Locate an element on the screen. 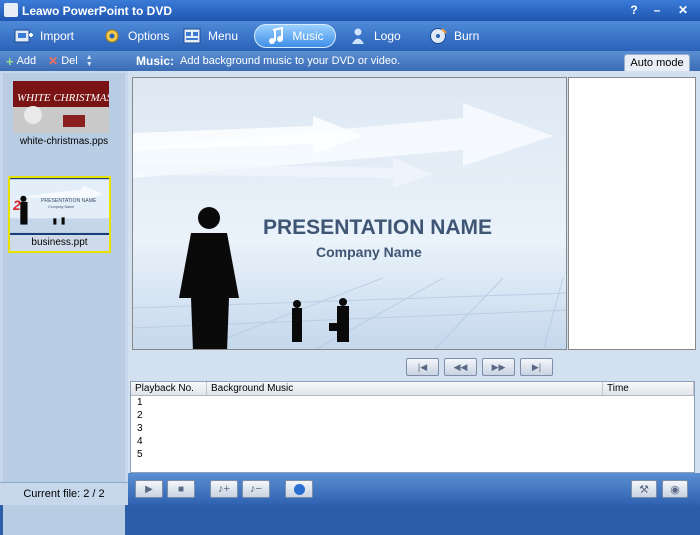 The width and height of the screenshot is (700, 535). file-list-toolbar: + Add ✕ Del ▲ ▼ is located at coordinates (64, 61).